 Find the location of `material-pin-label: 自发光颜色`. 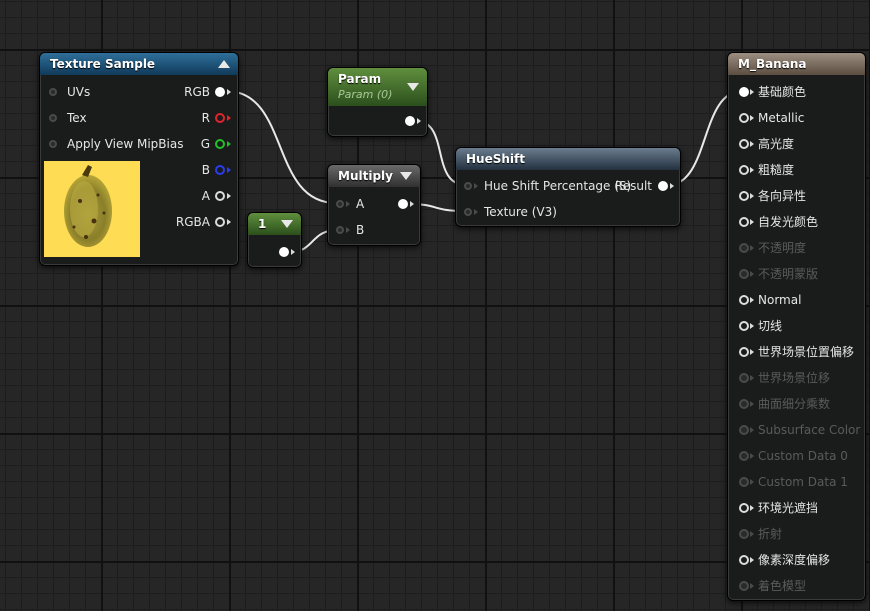

material-pin-label: 自发光颜色 is located at coordinates (788, 222).